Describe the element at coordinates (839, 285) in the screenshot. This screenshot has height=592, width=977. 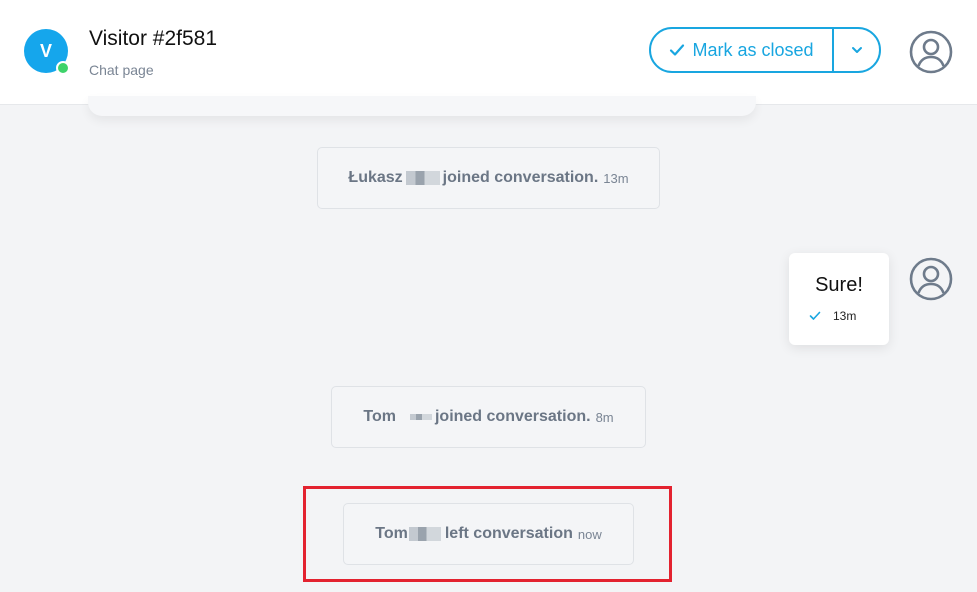
I see `message-text: Sure!` at that location.